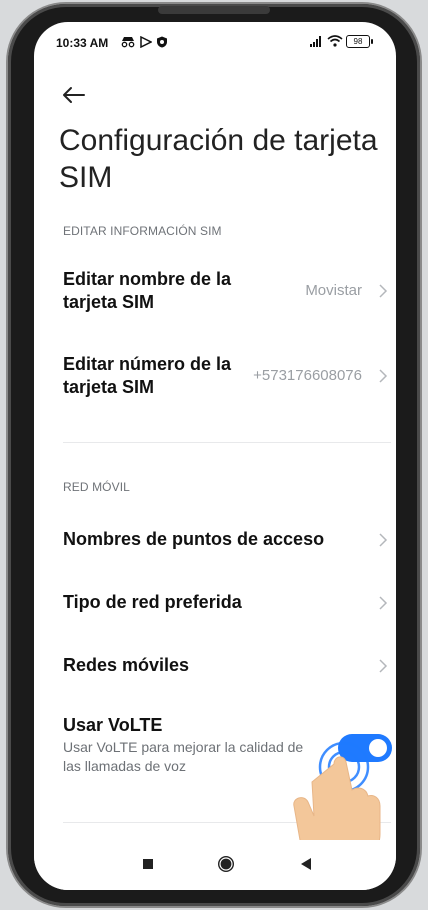 Image resolution: width=428 pixels, height=910 pixels. Describe the element at coordinates (113, 725) in the screenshot. I see `volte-label: Usar VoLTE` at that location.